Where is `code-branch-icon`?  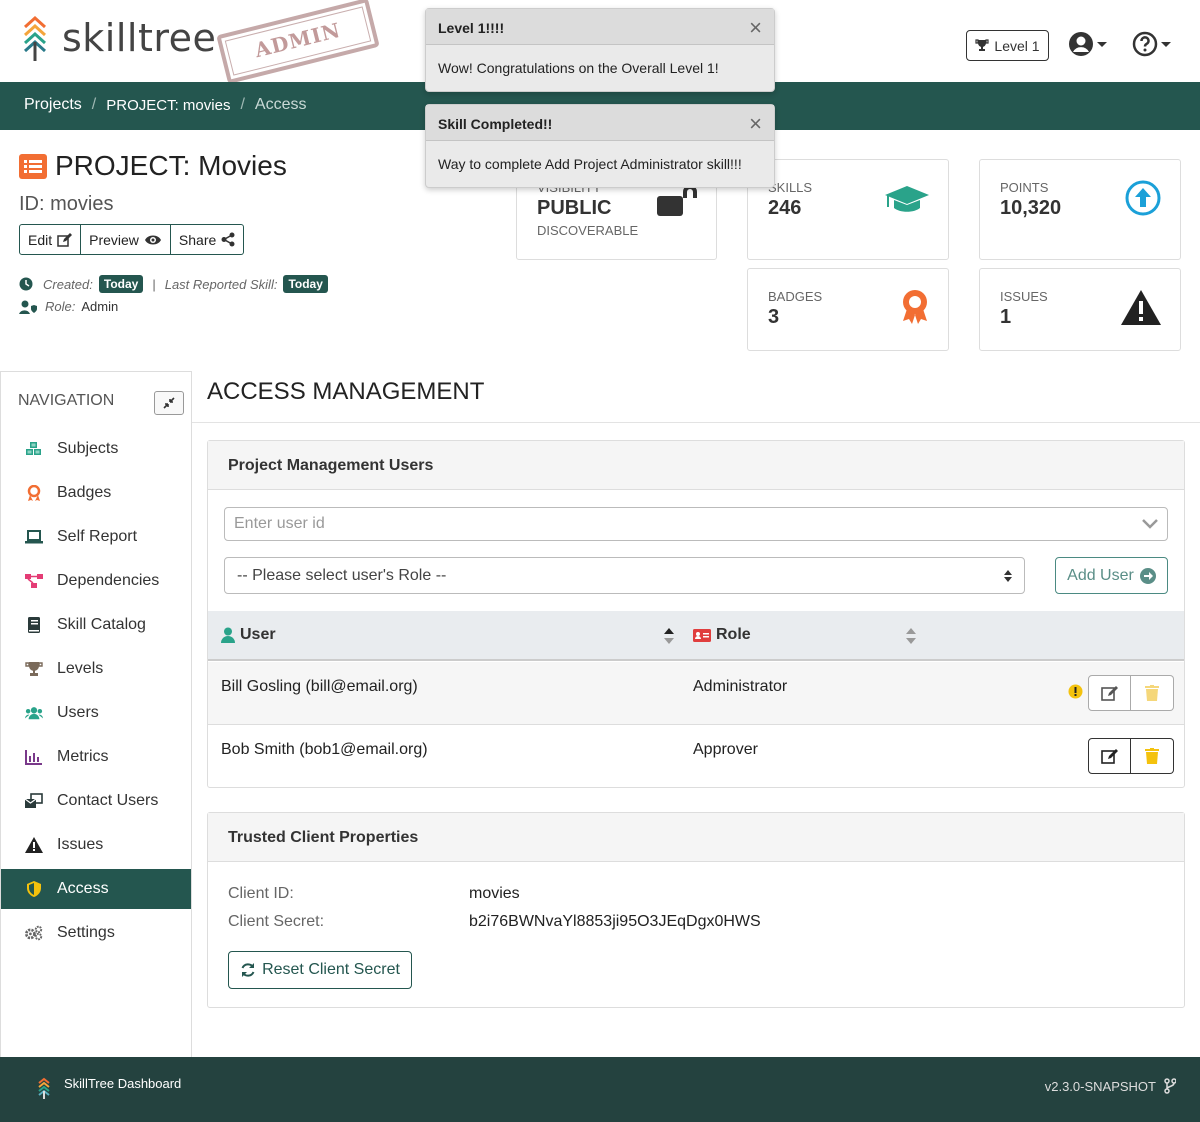 code-branch-icon is located at coordinates (1170, 1086).